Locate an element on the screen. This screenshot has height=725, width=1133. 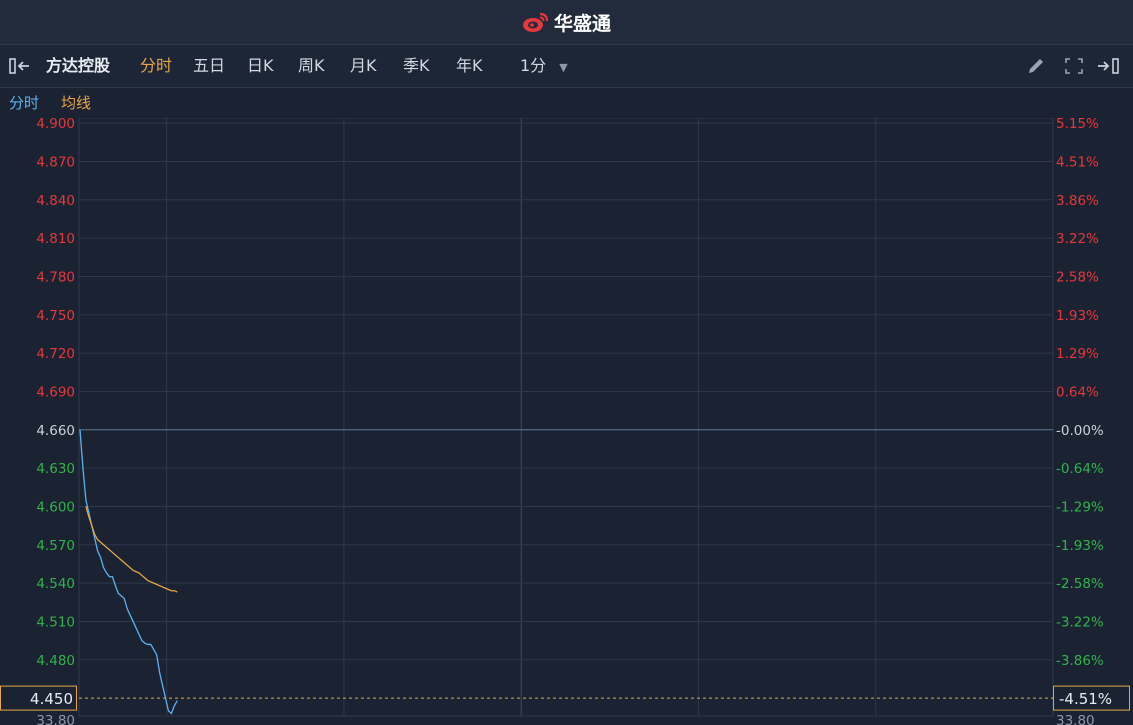
current-price-label: 4.450 is located at coordinates (51, 699).